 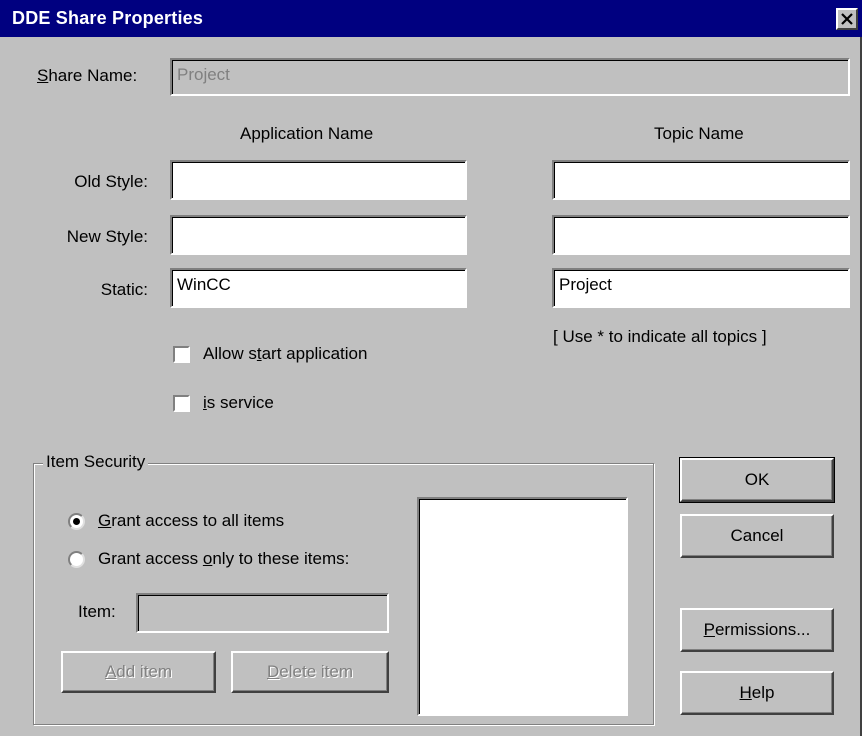 What do you see at coordinates (87, 75) in the screenshot?
I see `share-name-label: Share Name:` at bounding box center [87, 75].